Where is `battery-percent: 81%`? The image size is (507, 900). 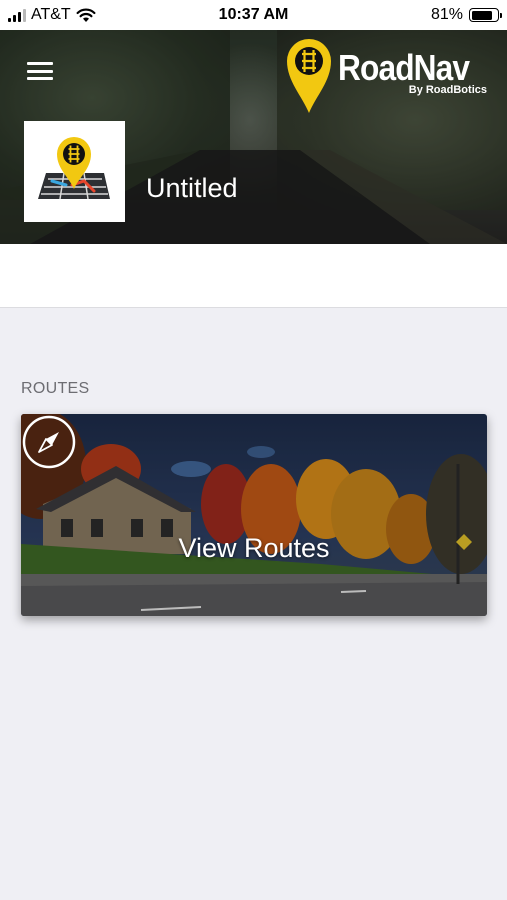 battery-percent: 81% is located at coordinates (446, 14).